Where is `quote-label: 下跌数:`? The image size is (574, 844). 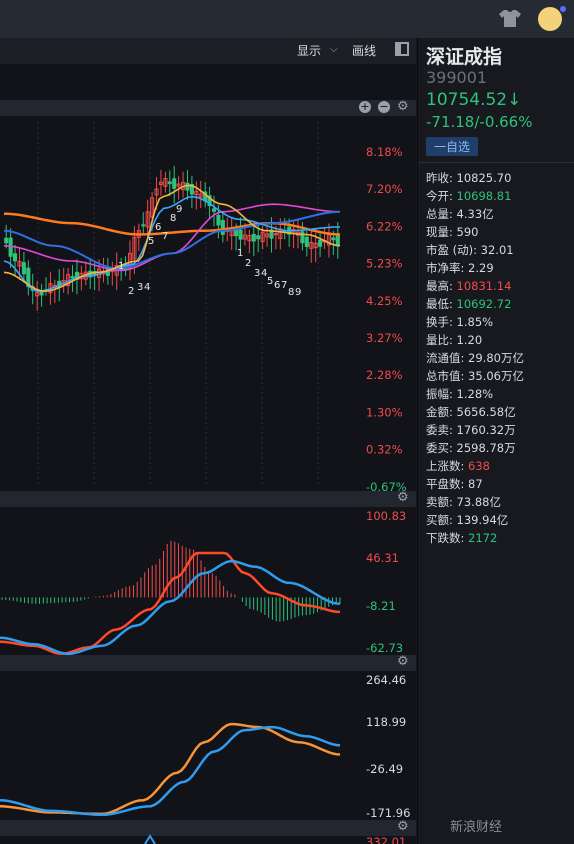 quote-label: 下跌数: is located at coordinates (445, 538).